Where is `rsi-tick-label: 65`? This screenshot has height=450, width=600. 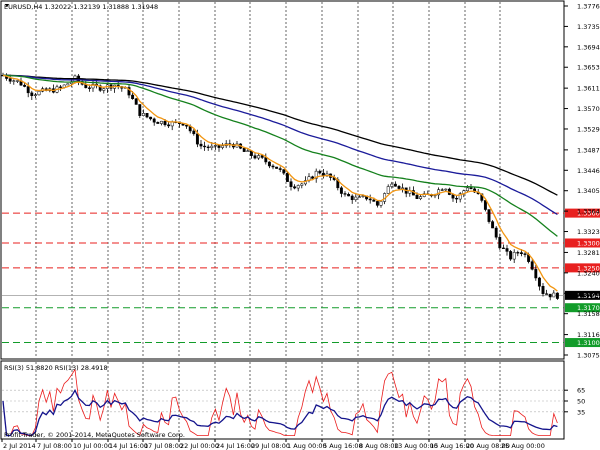 rsi-tick-label: 65 is located at coordinates (581, 391).